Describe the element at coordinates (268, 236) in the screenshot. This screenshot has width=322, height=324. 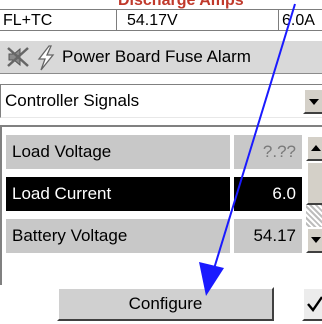
I see `signal-value: 54.17` at that location.